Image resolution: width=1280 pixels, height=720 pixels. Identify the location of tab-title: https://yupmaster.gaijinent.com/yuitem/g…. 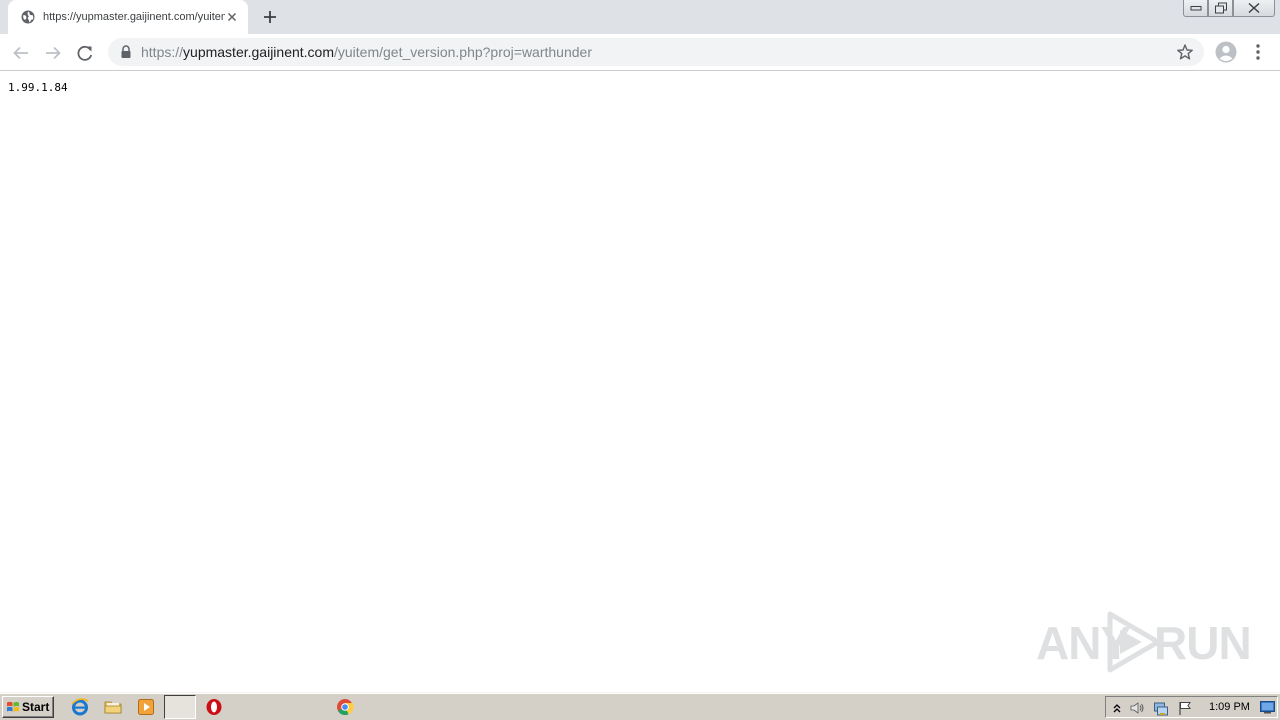
(134, 17).